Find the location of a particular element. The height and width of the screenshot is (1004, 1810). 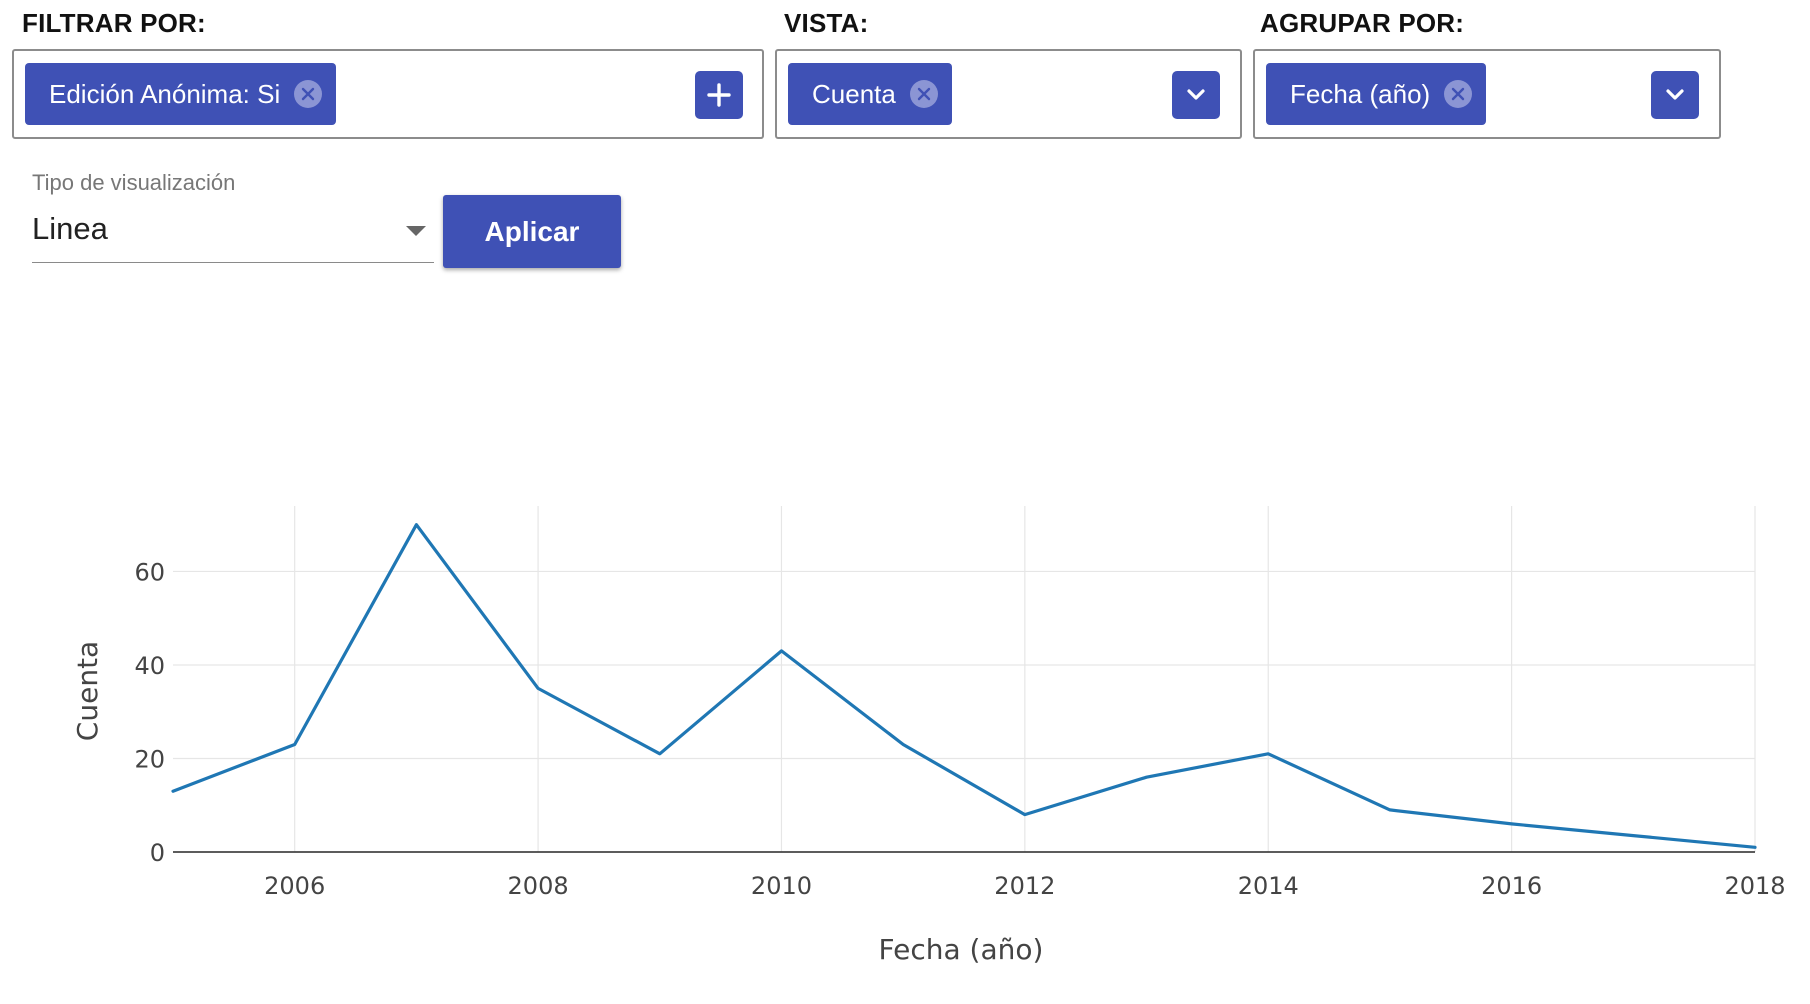

vista-dropdown-button is located at coordinates (1196, 95).